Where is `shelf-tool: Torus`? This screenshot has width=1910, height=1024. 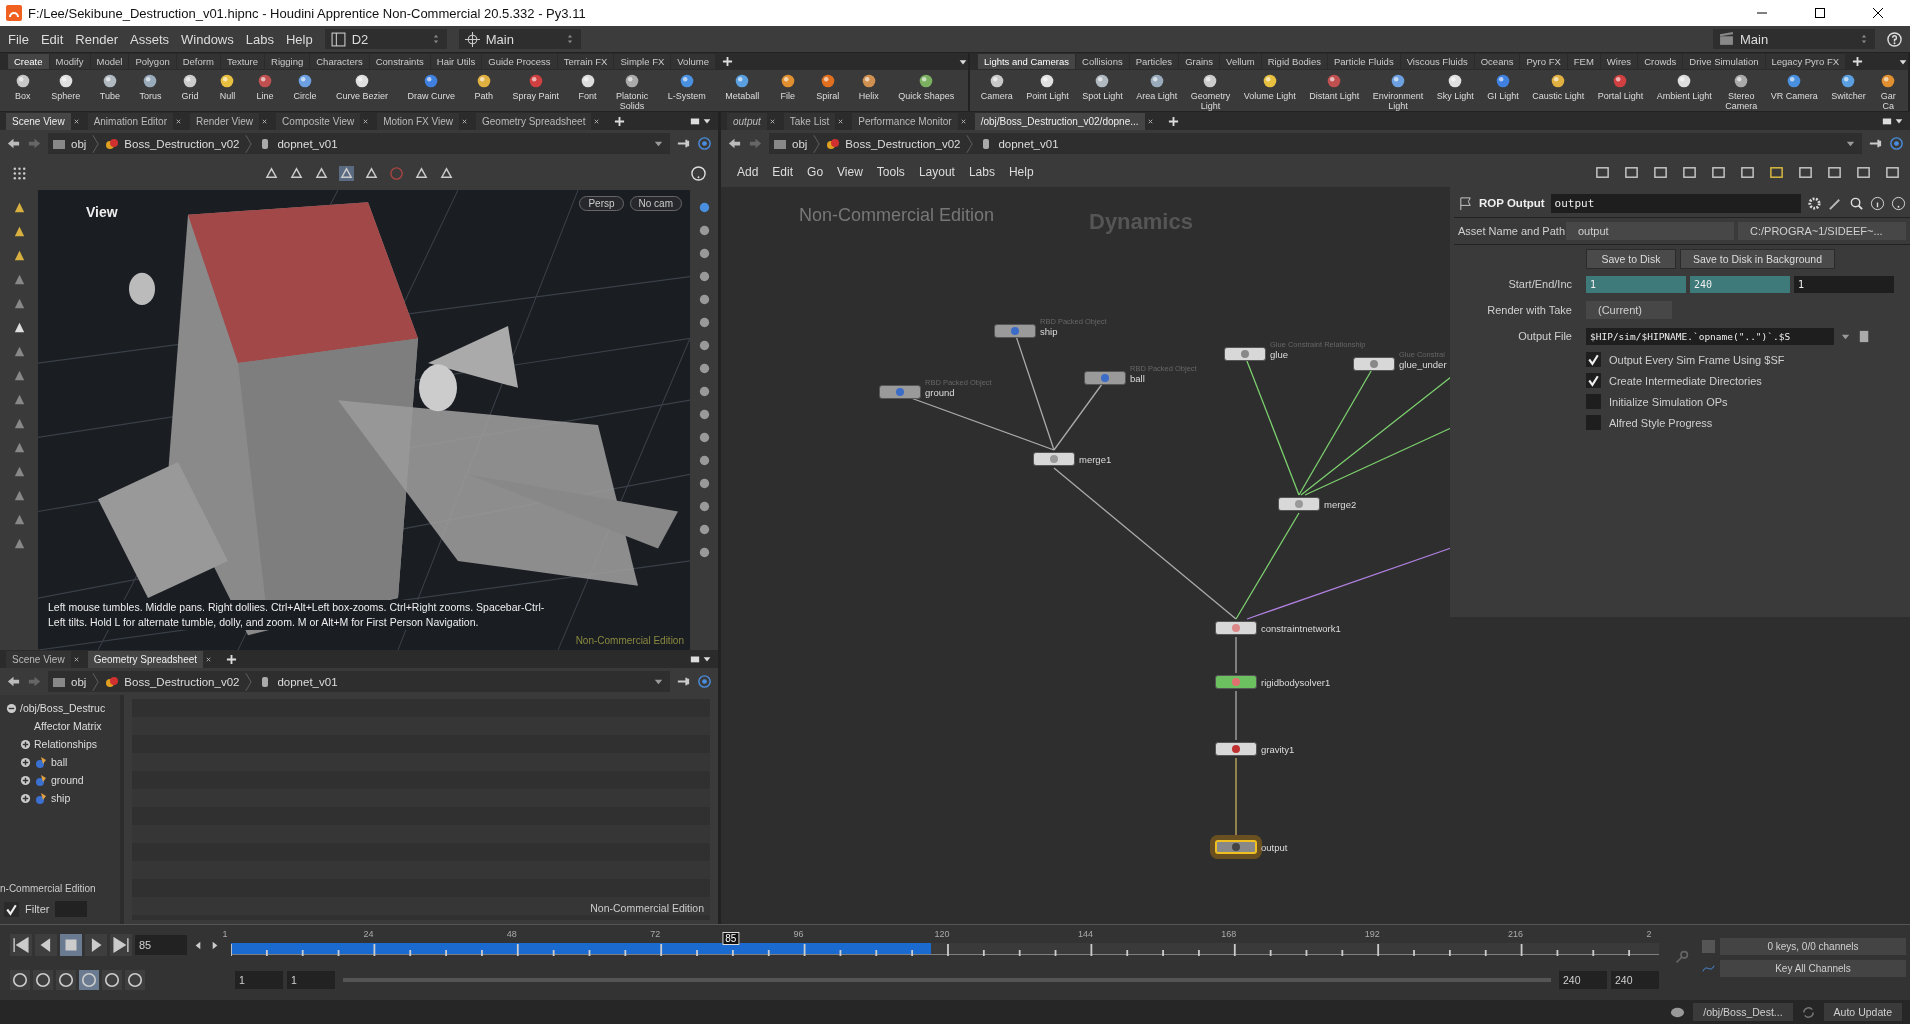 shelf-tool: Torus is located at coordinates (150, 86).